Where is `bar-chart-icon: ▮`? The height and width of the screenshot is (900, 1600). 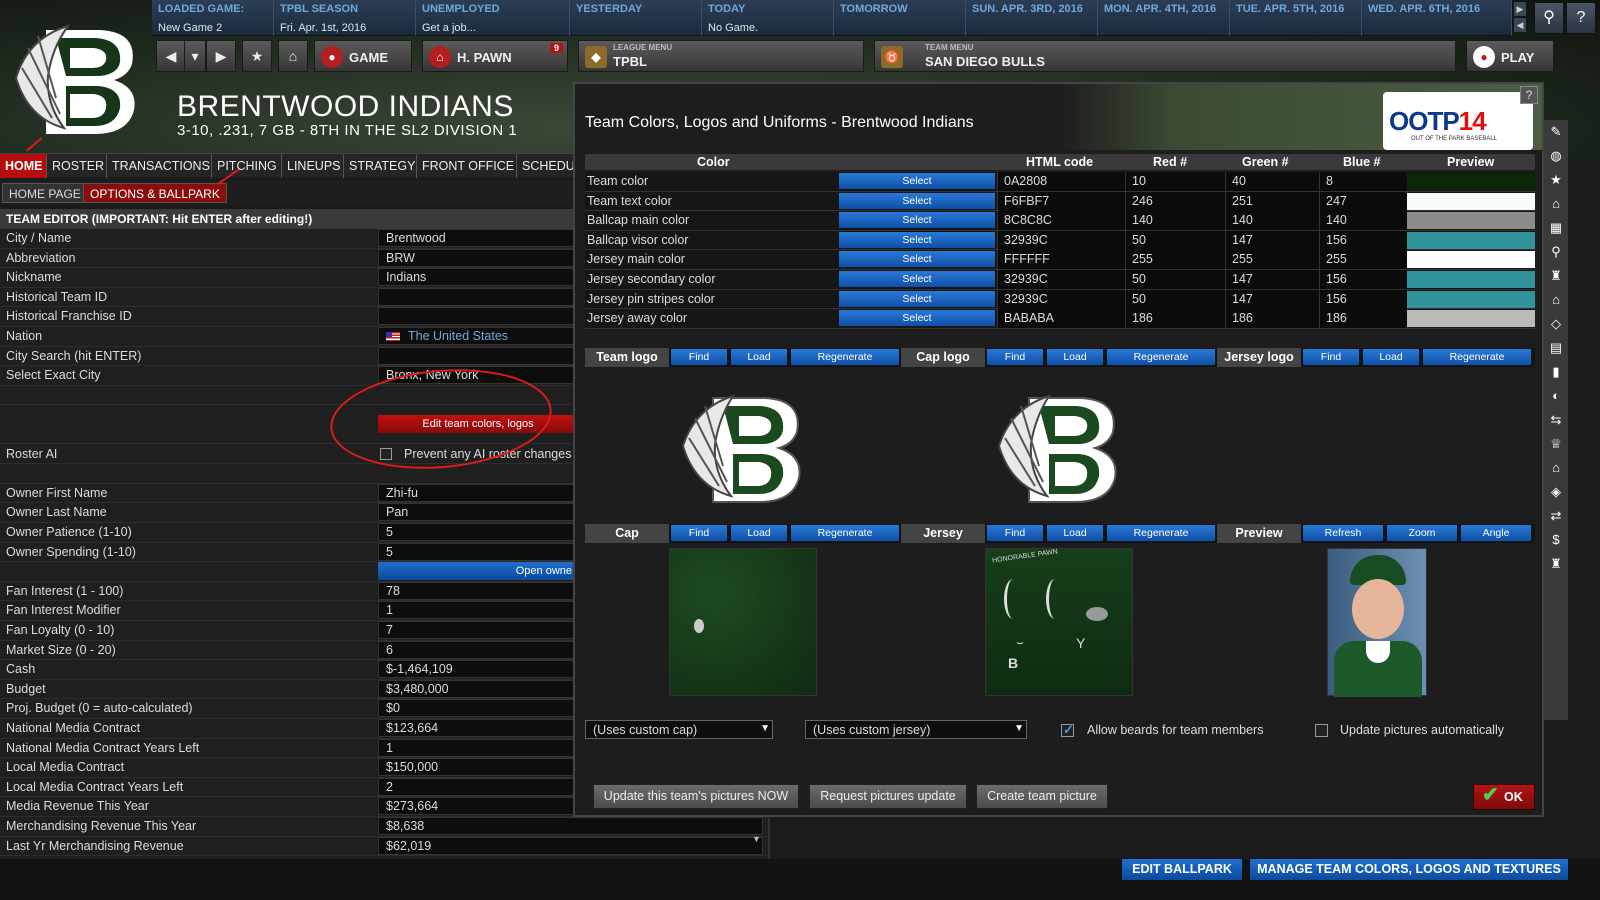
bar-chart-icon: ▮ is located at coordinates (1556, 372).